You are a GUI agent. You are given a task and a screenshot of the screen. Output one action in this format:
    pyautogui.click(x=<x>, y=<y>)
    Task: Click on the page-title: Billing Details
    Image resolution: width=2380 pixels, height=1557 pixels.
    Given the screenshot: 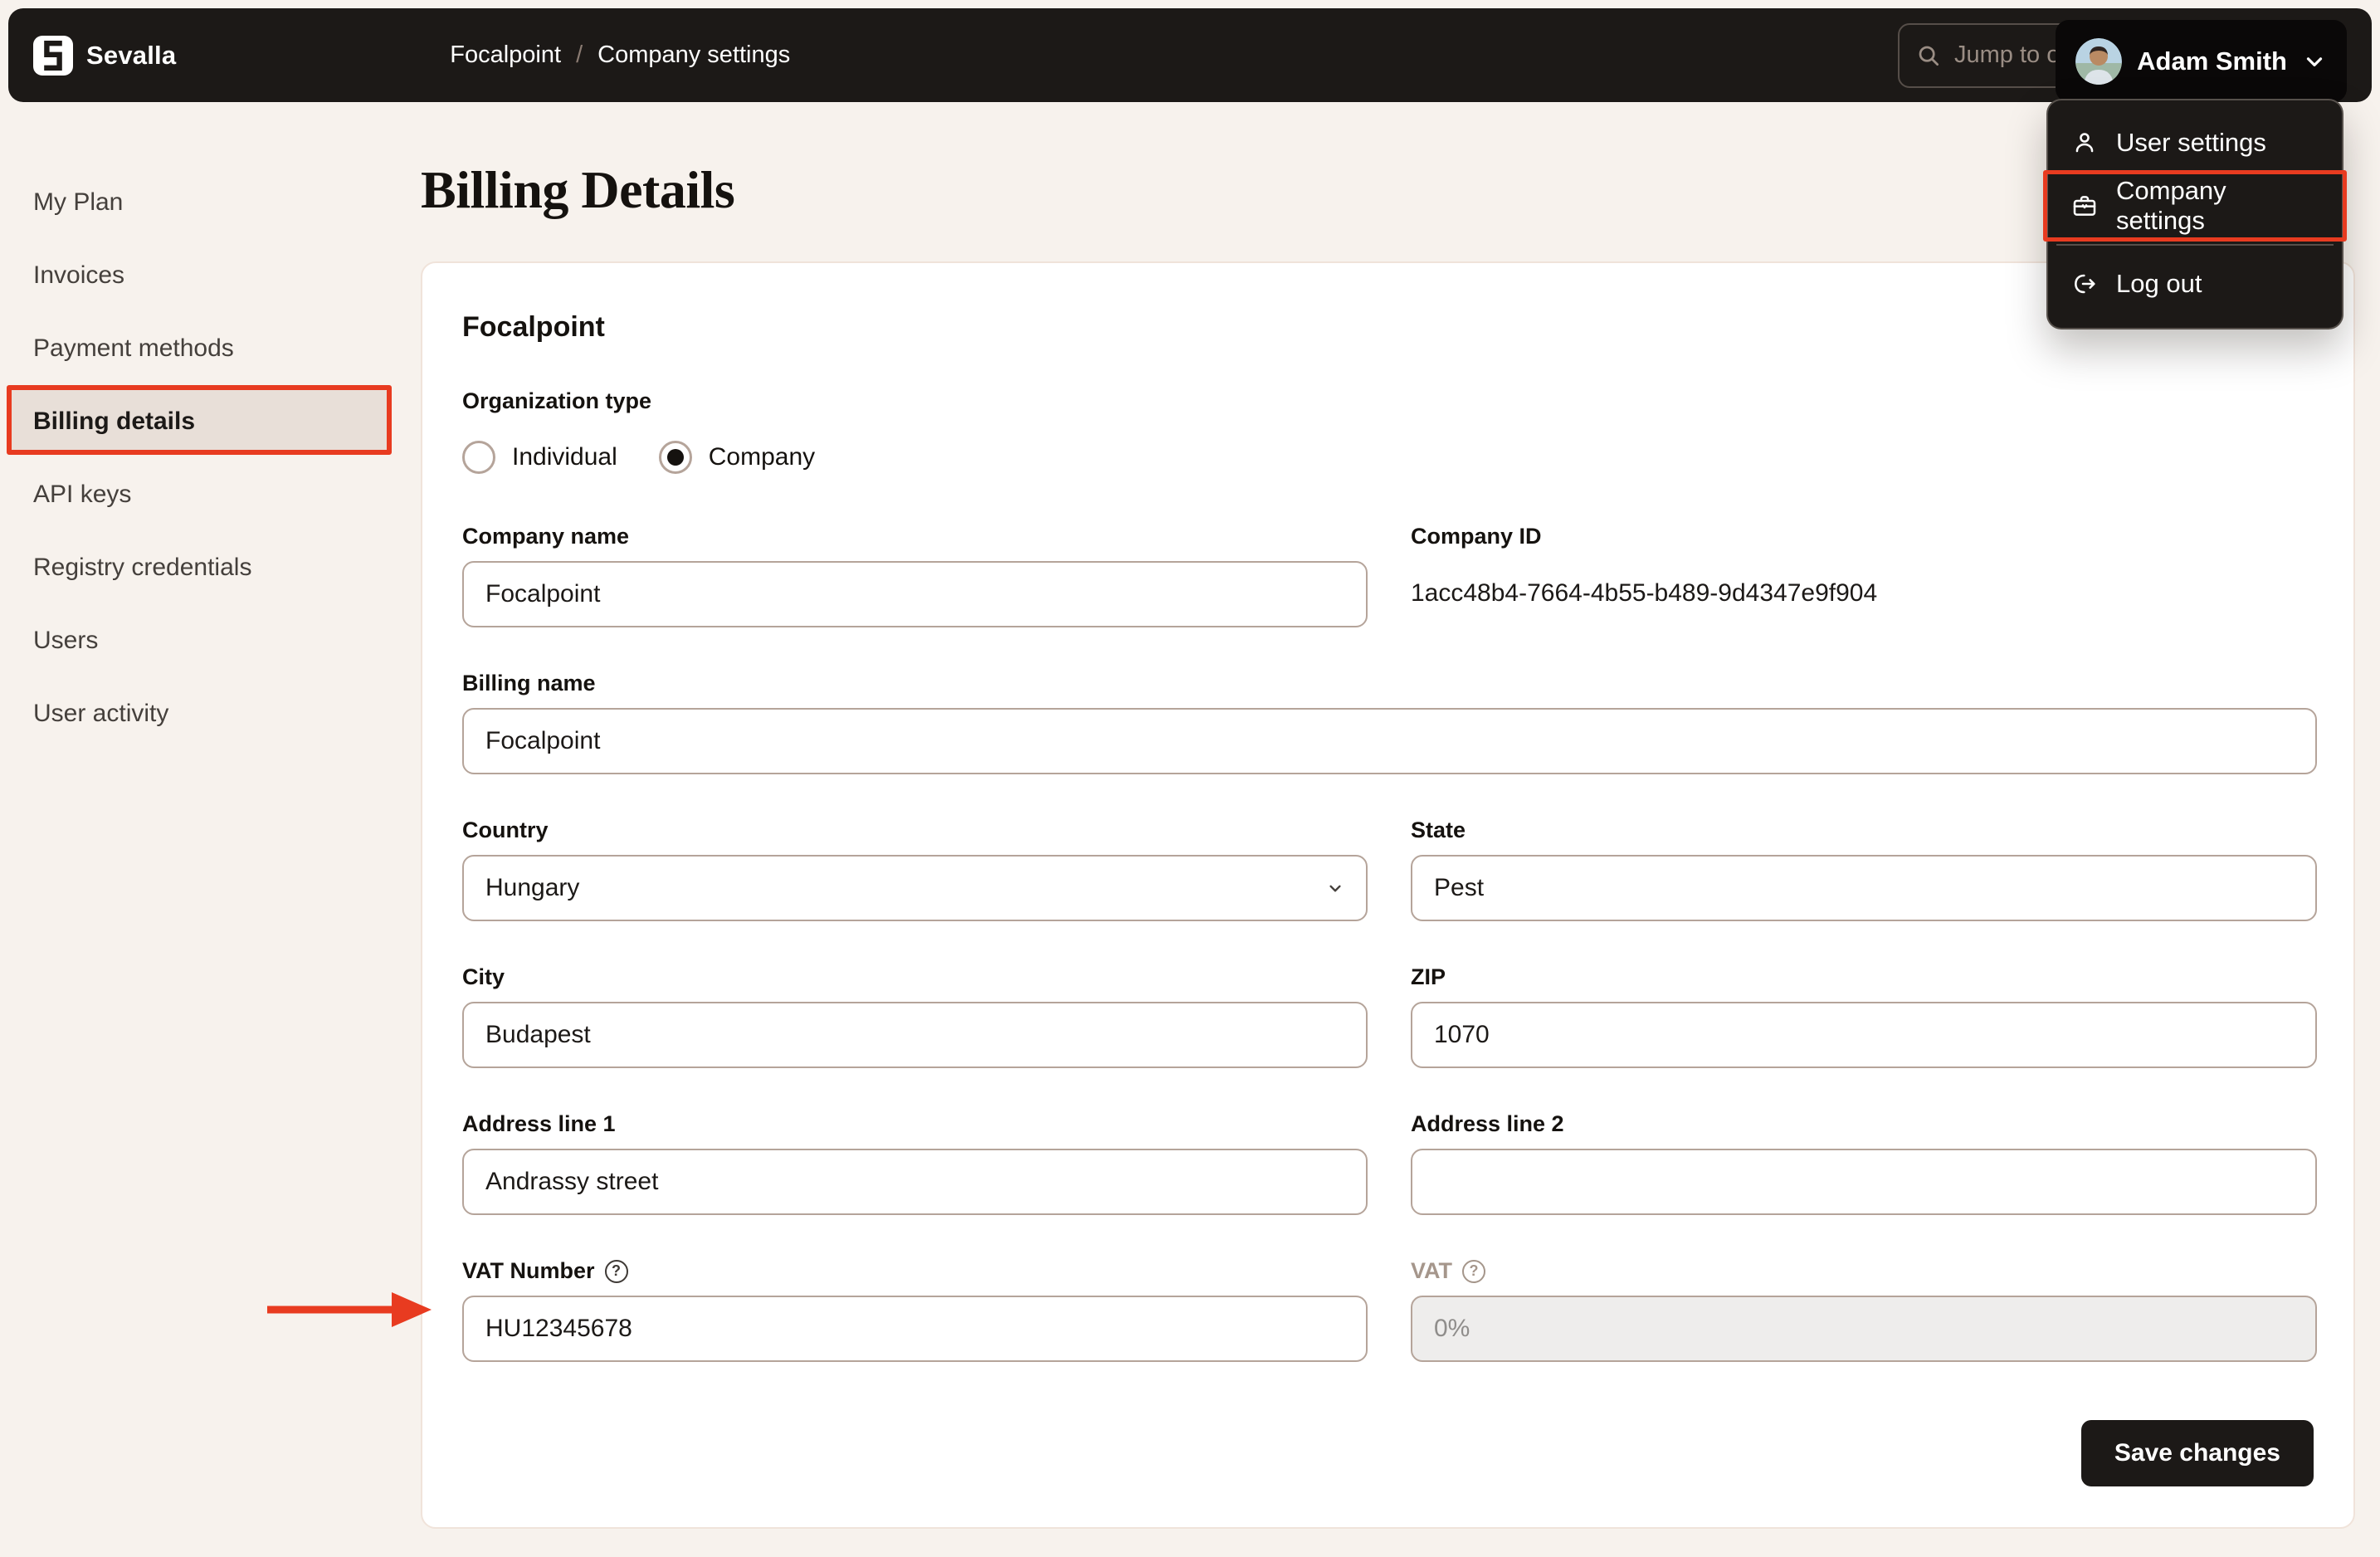 What is the action you would take?
    pyautogui.click(x=578, y=189)
    